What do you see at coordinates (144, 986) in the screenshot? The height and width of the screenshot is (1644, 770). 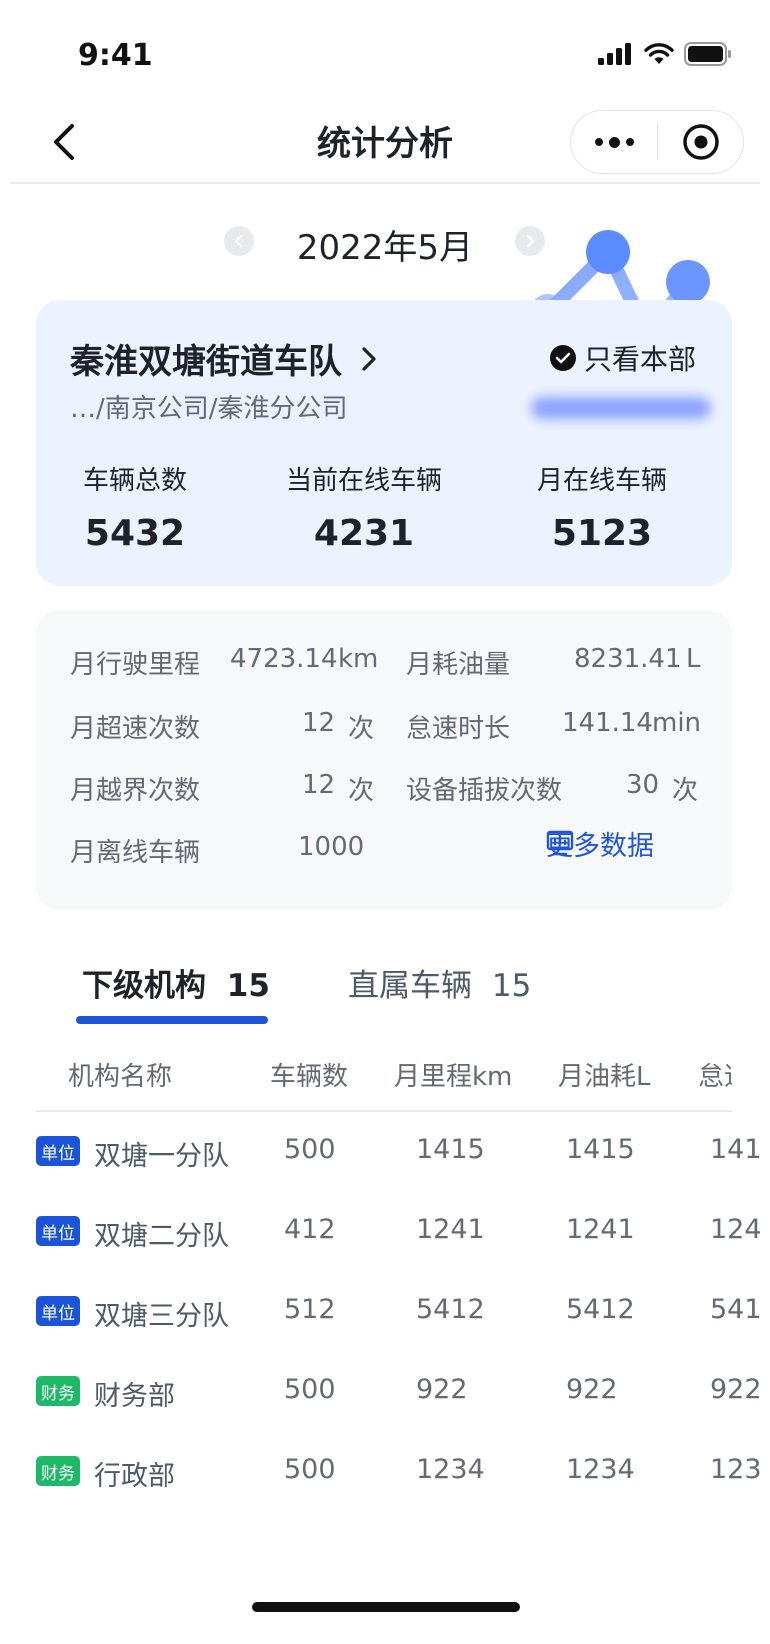 I see `tab-label: 下级机构` at bounding box center [144, 986].